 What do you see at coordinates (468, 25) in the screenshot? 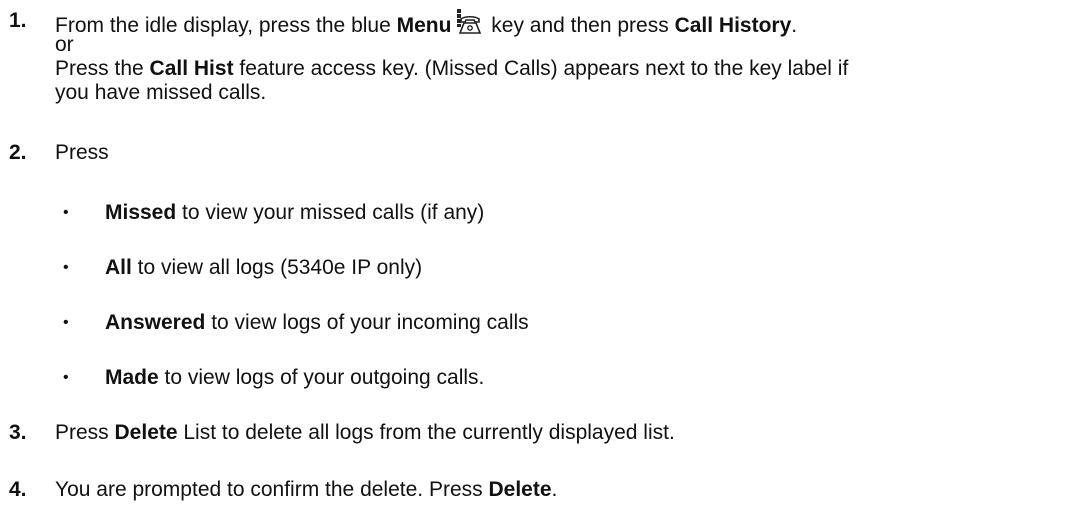
I see `menu-phone-icon` at bounding box center [468, 25].